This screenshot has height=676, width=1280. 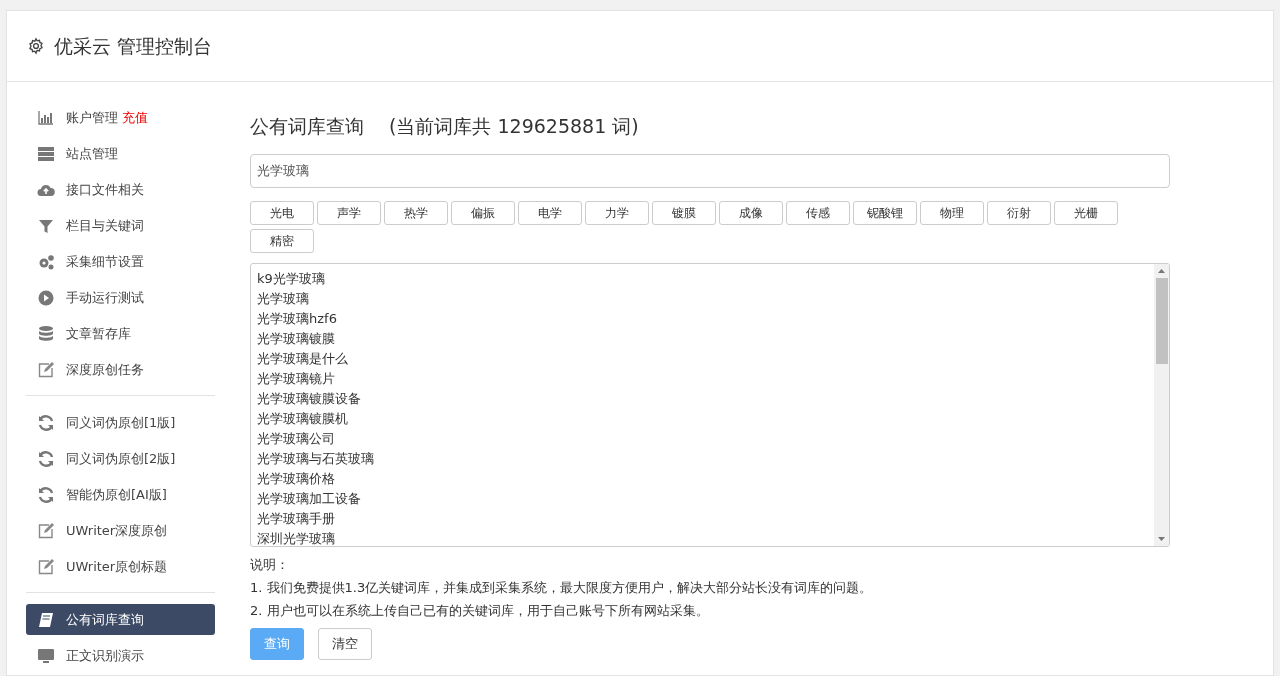 What do you see at coordinates (302, 358) in the screenshot?
I see `keyword-entry: 光学玻璃是什么` at bounding box center [302, 358].